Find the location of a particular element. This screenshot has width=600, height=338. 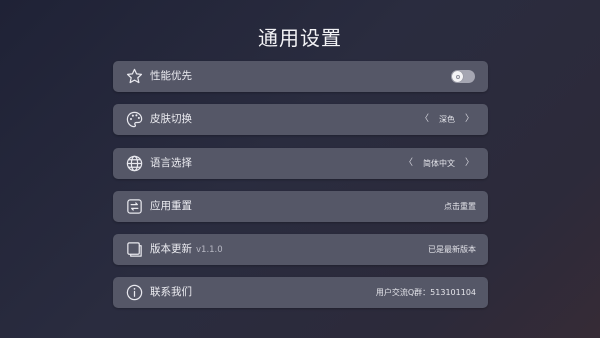

palette-icon is located at coordinates (134, 119).